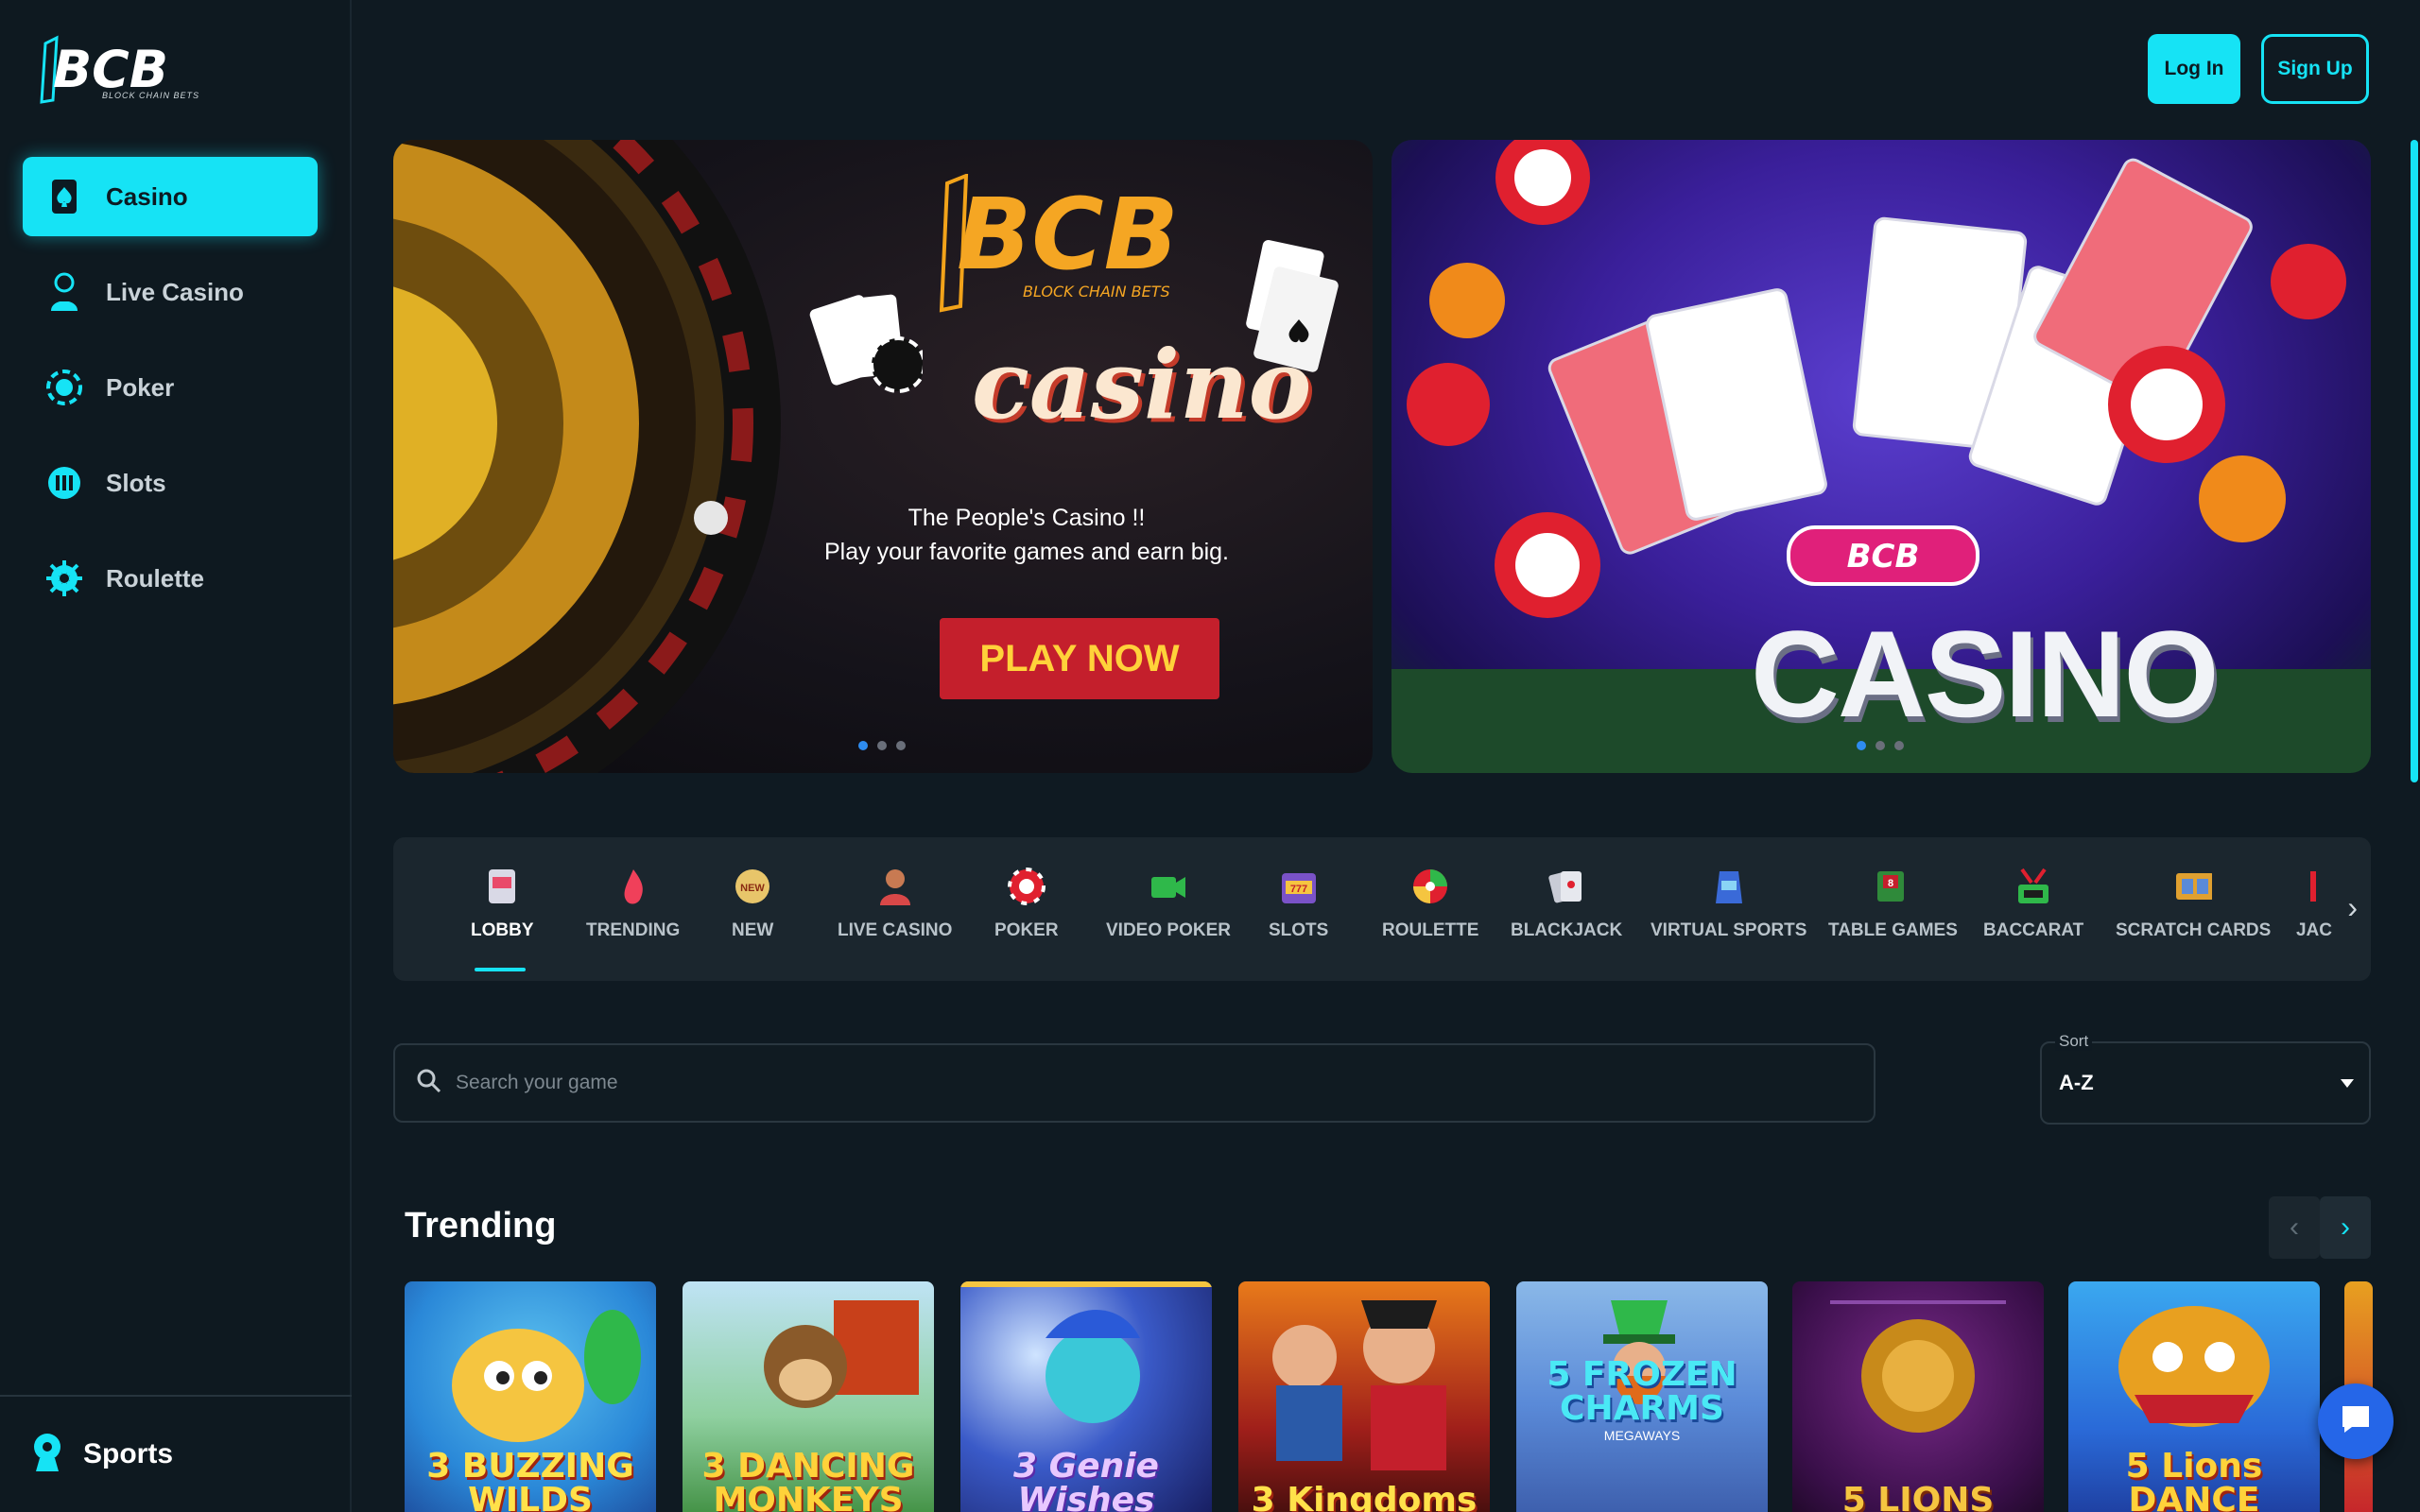 The height and width of the screenshot is (1512, 2420). What do you see at coordinates (1297, 889) in the screenshot?
I see `svg-text: 777` at bounding box center [1297, 889].